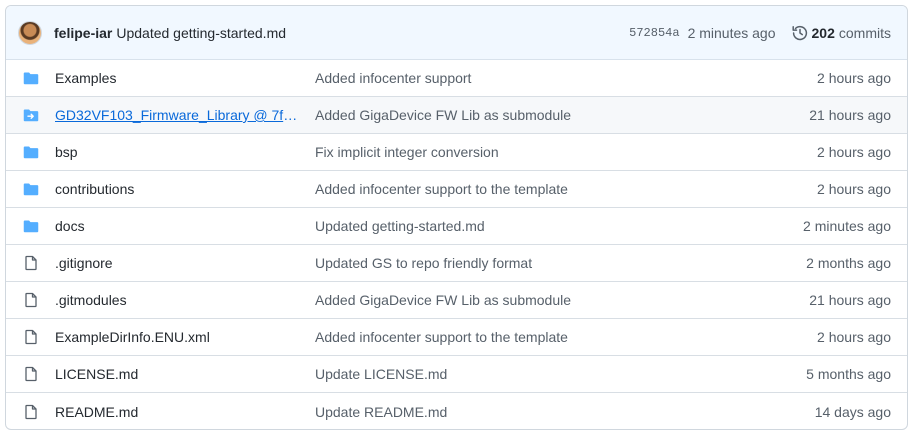 This screenshot has height=437, width=915. What do you see at coordinates (559, 226) in the screenshot?
I see `file-commit-message-link: Updated getting-started.md` at bounding box center [559, 226].